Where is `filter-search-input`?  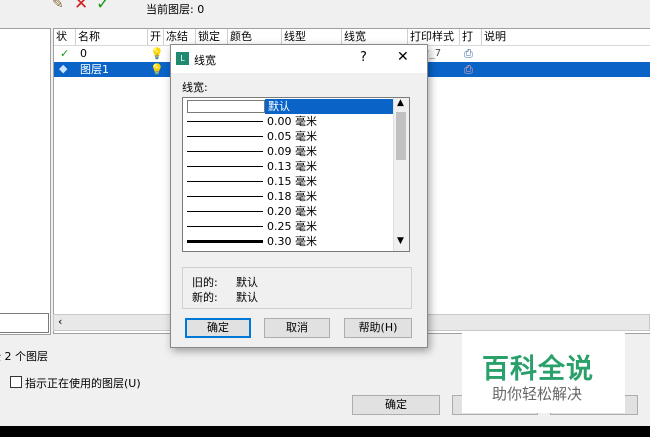
filter-search-input is located at coordinates (24, 323).